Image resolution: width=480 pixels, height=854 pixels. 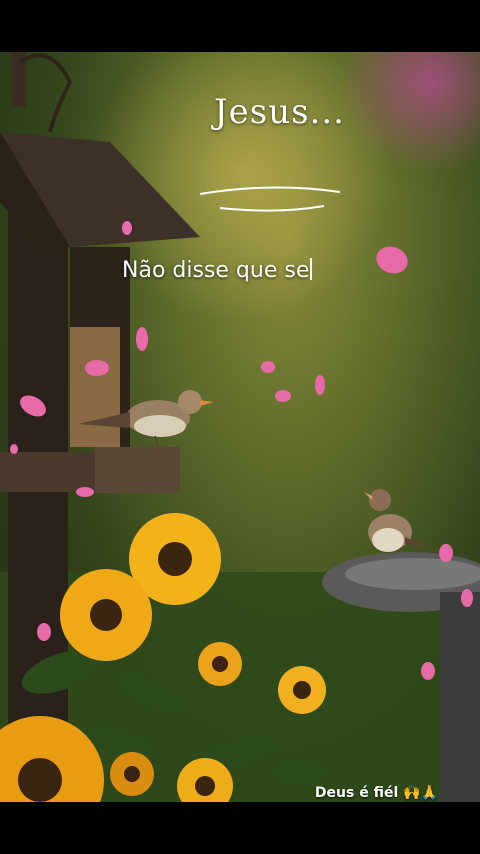 What do you see at coordinates (240, 26) in the screenshot?
I see `top-letterbox` at bounding box center [240, 26].